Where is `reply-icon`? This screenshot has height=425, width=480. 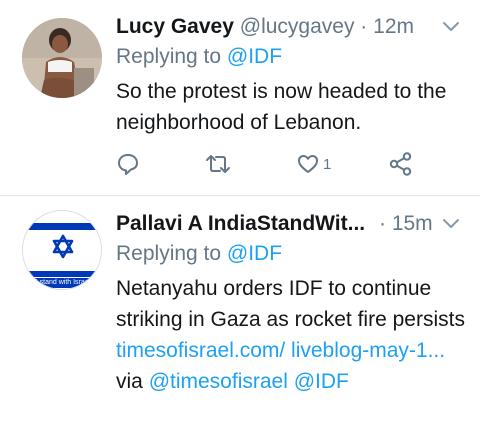
reply-icon is located at coordinates (128, 164).